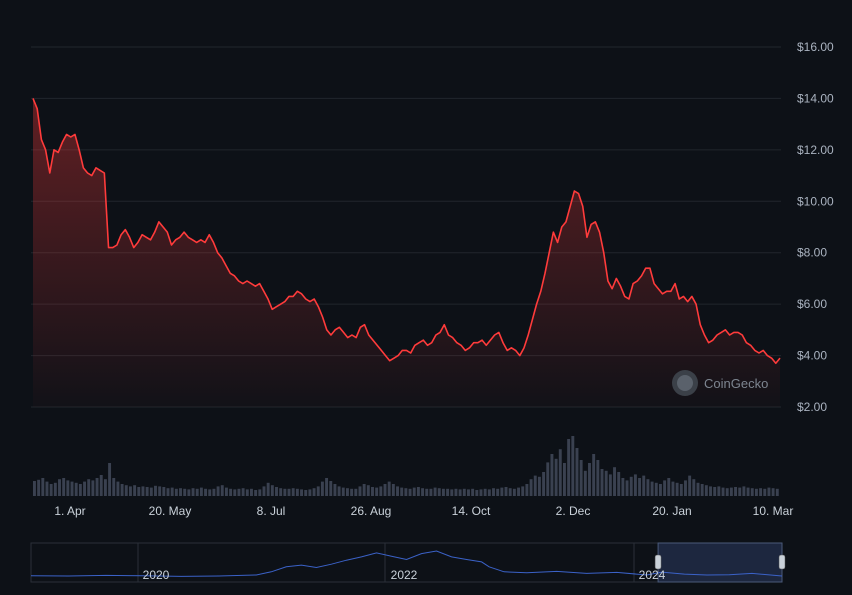  I want to click on navigator-selection, so click(720, 562).